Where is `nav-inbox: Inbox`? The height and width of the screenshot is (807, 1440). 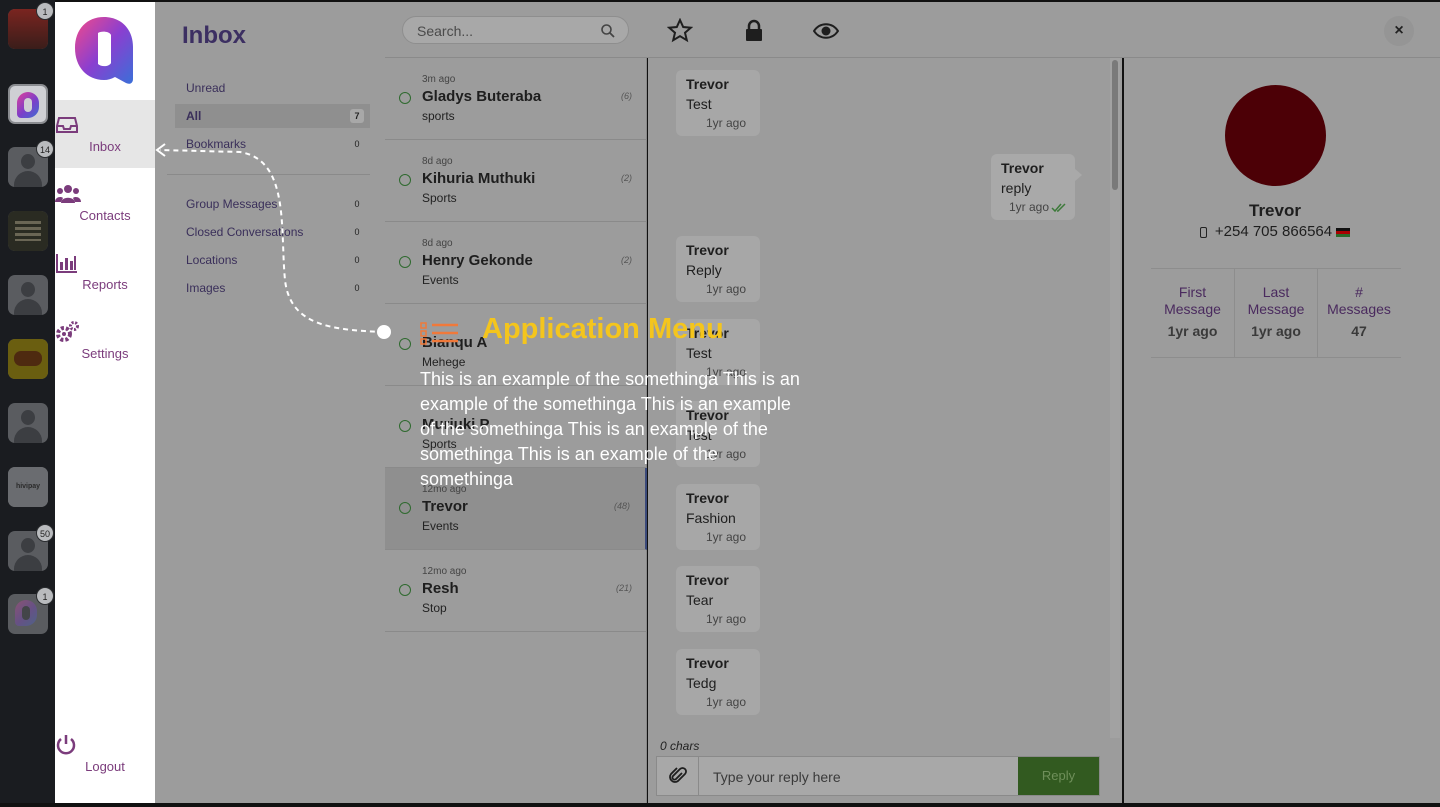 nav-inbox: Inbox is located at coordinates (105, 134).